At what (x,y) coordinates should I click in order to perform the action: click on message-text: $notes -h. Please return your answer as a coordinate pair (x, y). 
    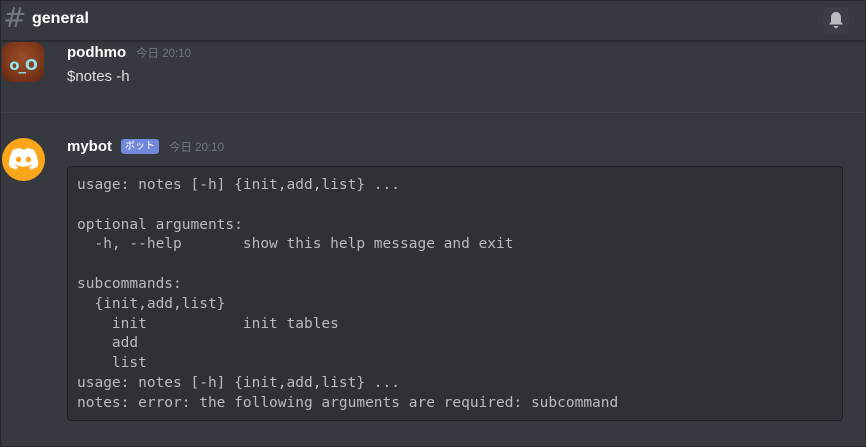
    Looking at the image, I should click on (98, 76).